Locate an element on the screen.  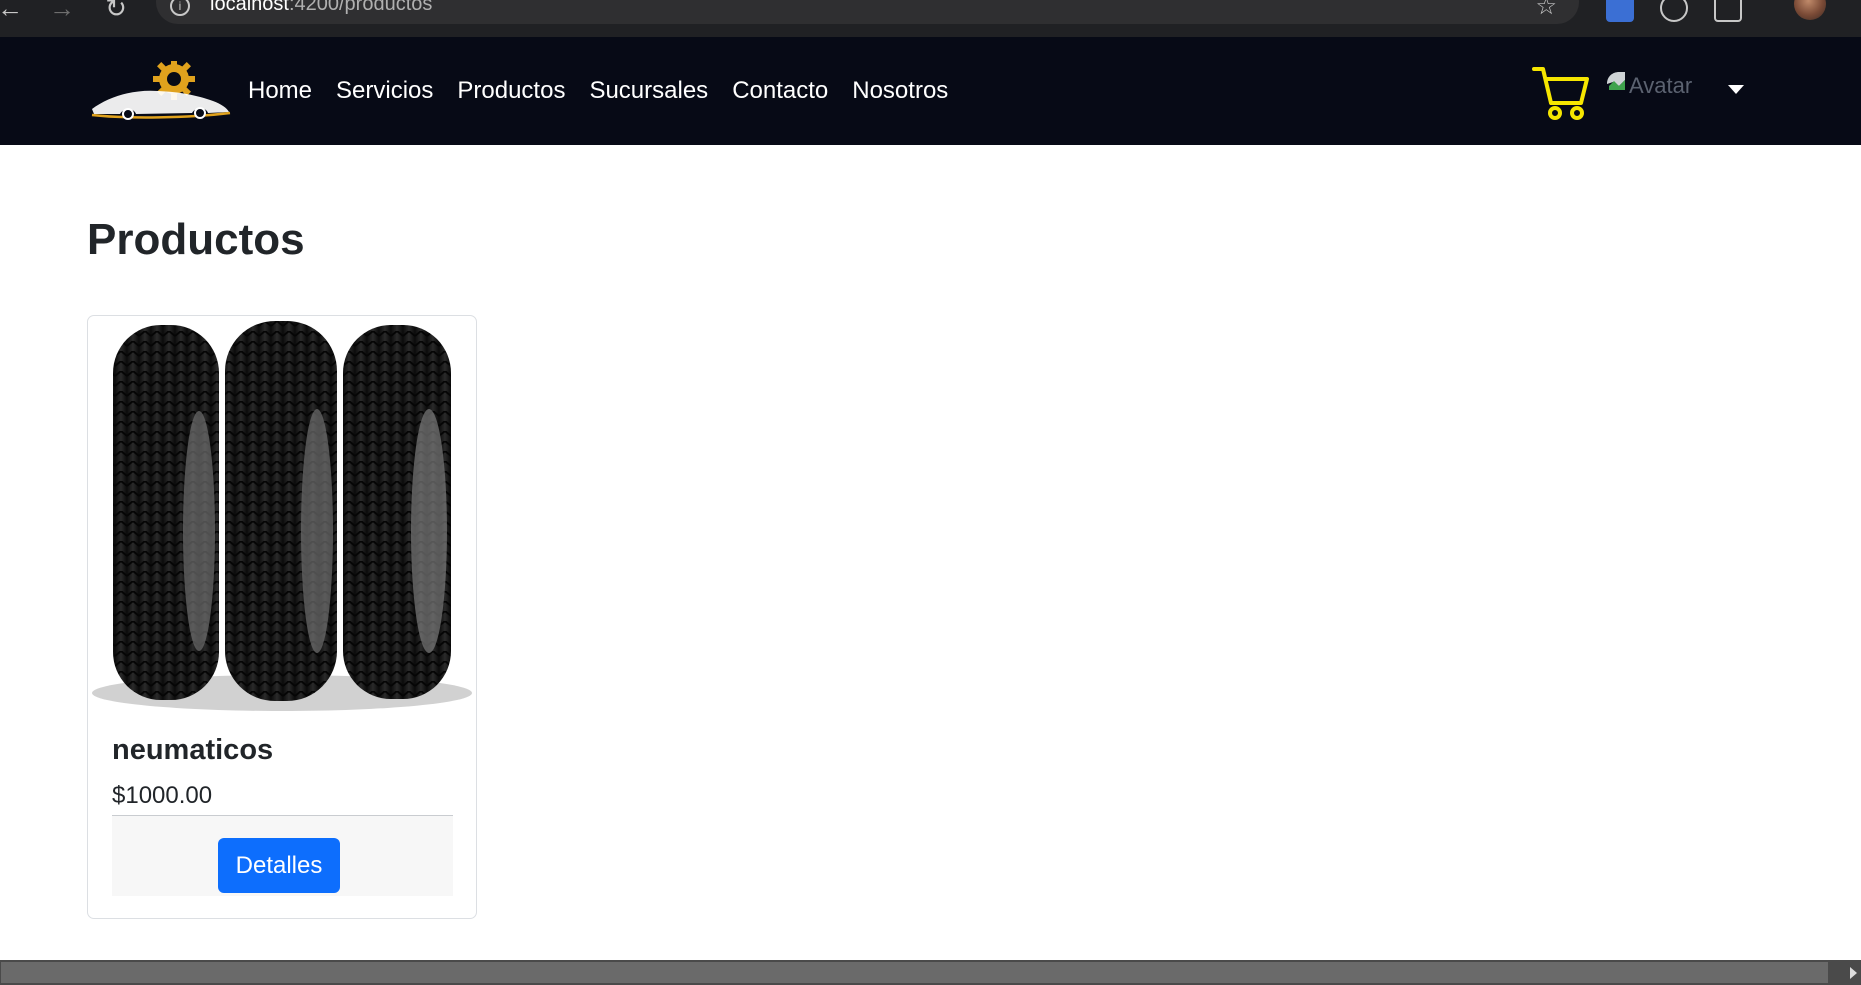
nav-link-servicios: Servicios is located at coordinates (384, 91).